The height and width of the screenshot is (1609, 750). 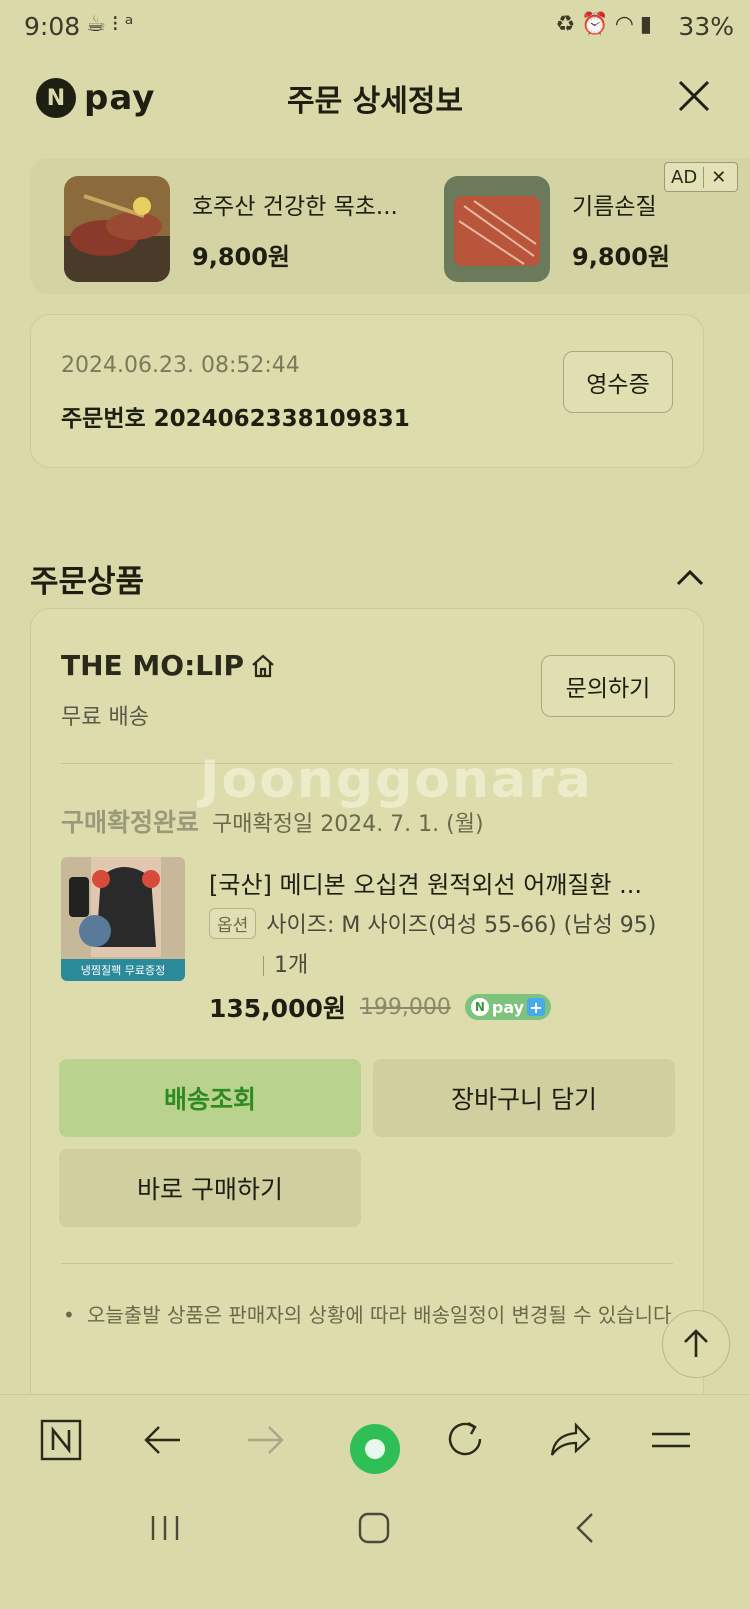 I want to click on shipping-info: 무료 배송, so click(x=105, y=717).